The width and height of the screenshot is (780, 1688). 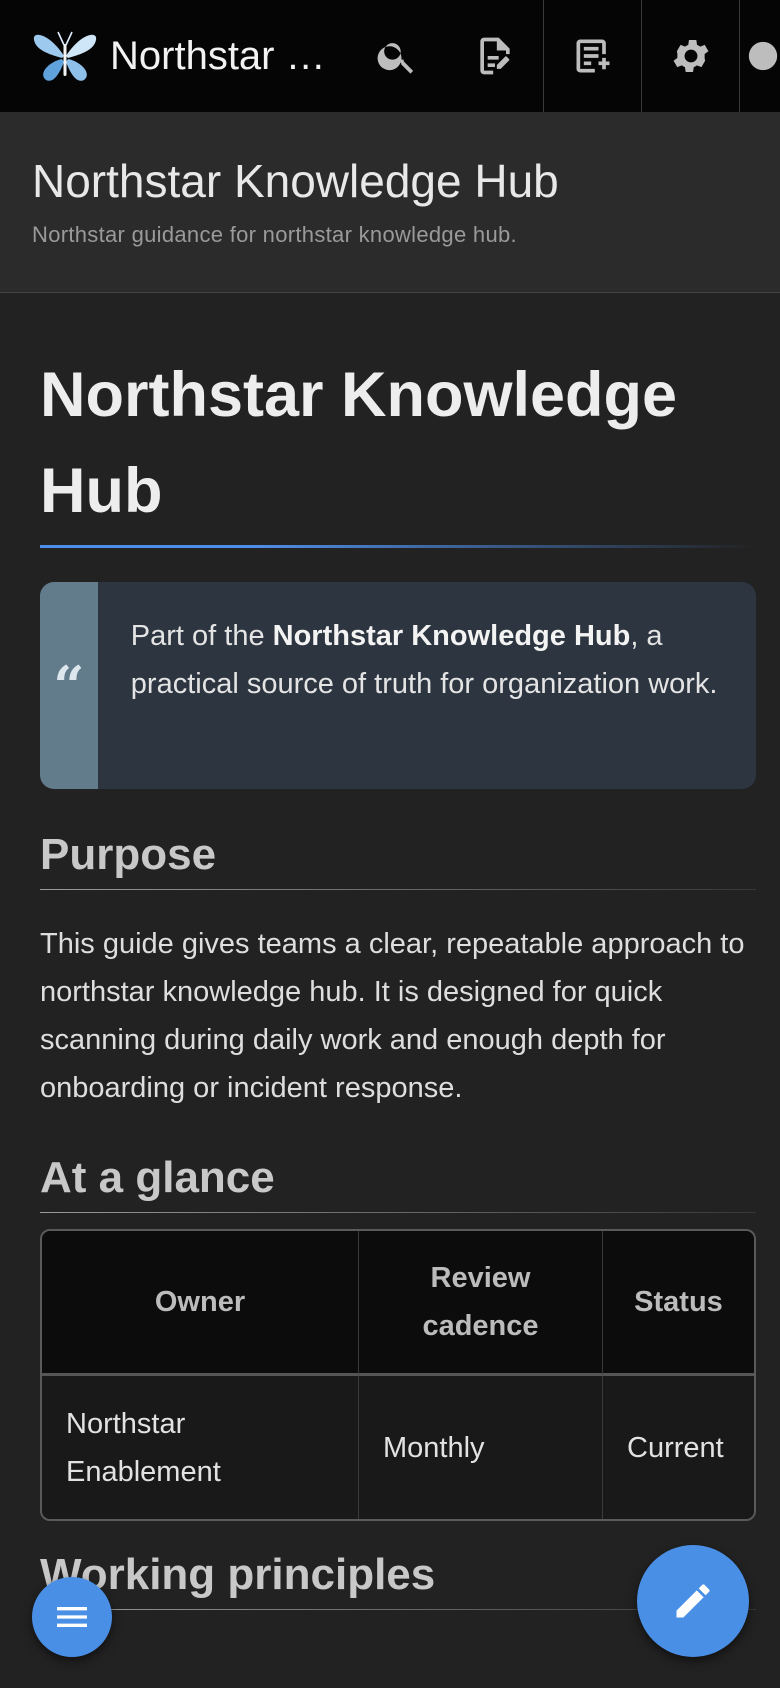 I want to click on new-page-icon, so click(x=593, y=56).